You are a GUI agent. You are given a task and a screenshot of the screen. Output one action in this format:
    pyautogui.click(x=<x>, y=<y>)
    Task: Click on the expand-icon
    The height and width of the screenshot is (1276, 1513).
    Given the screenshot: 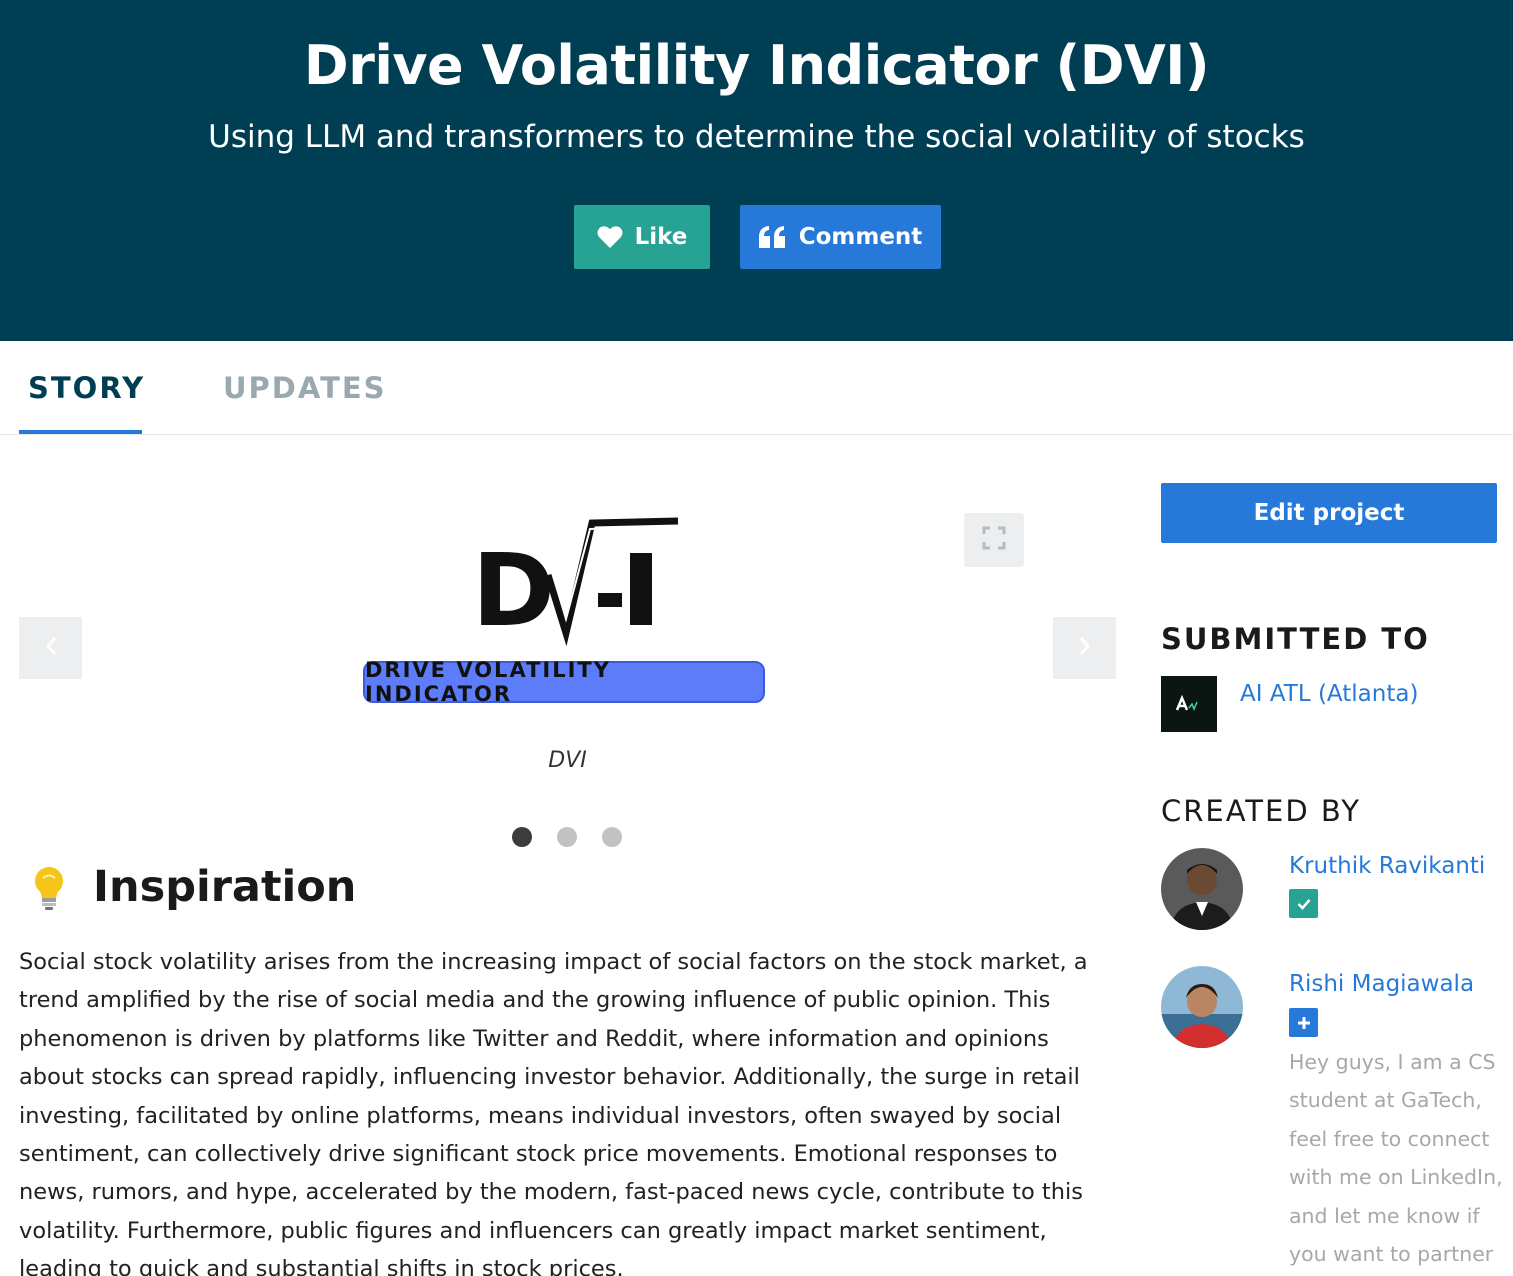 What is the action you would take?
    pyautogui.click(x=994, y=540)
    